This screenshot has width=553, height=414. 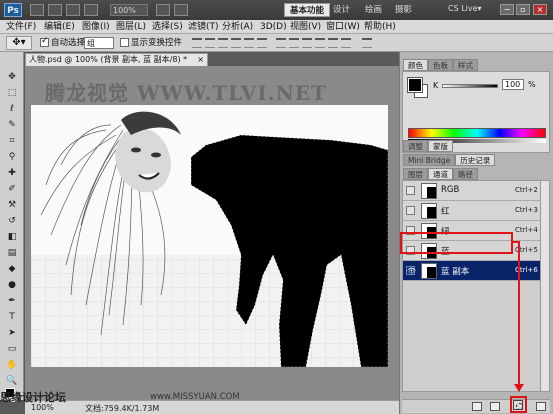 What do you see at coordinates (540, 9) in the screenshot?
I see `close-button: ×` at bounding box center [540, 9].